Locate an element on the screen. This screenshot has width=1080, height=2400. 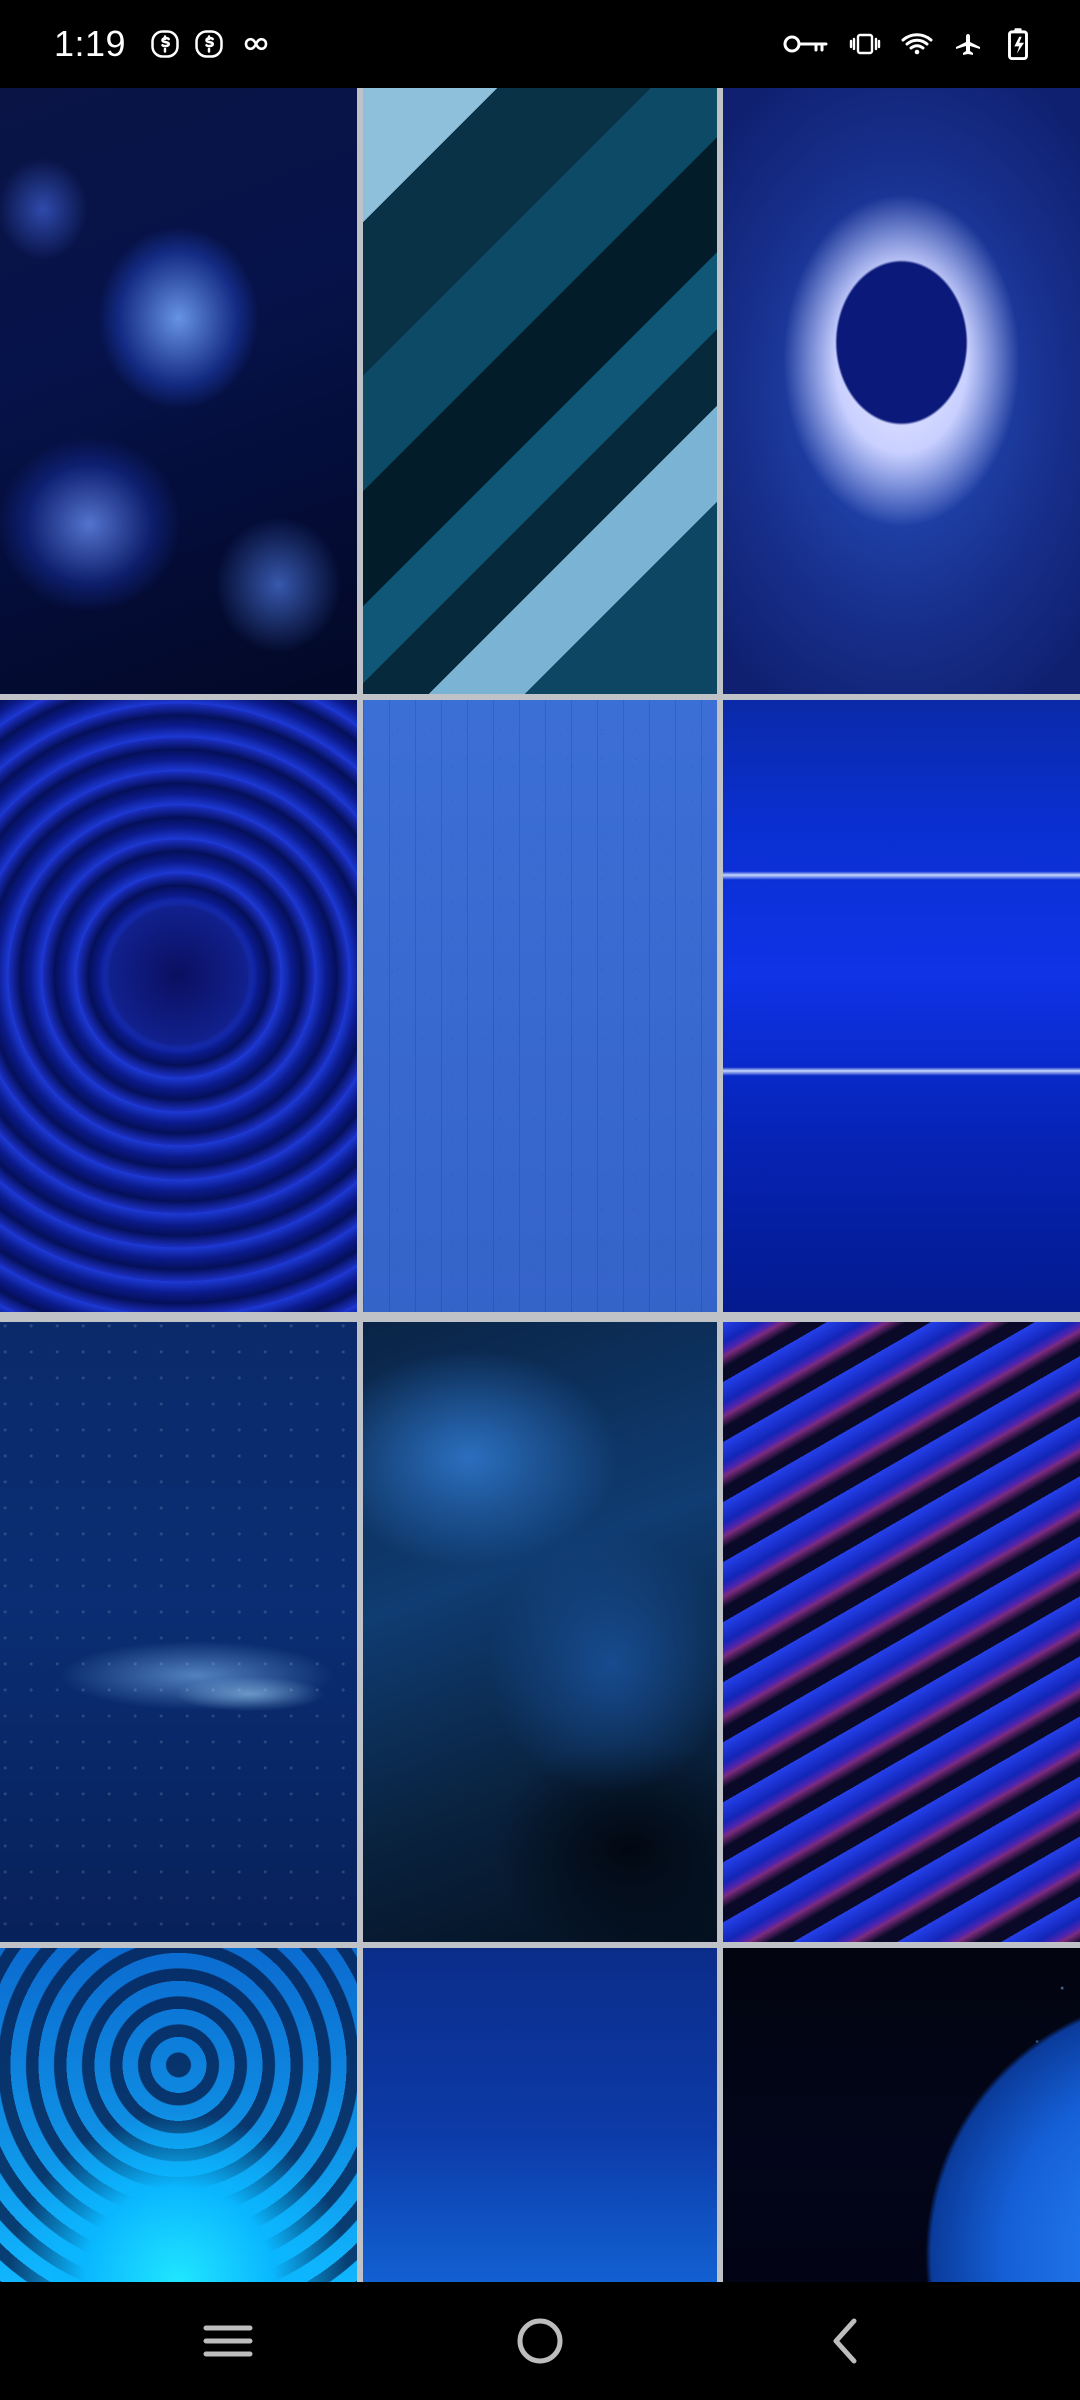
battery-charging-icon is located at coordinates (1018, 44).